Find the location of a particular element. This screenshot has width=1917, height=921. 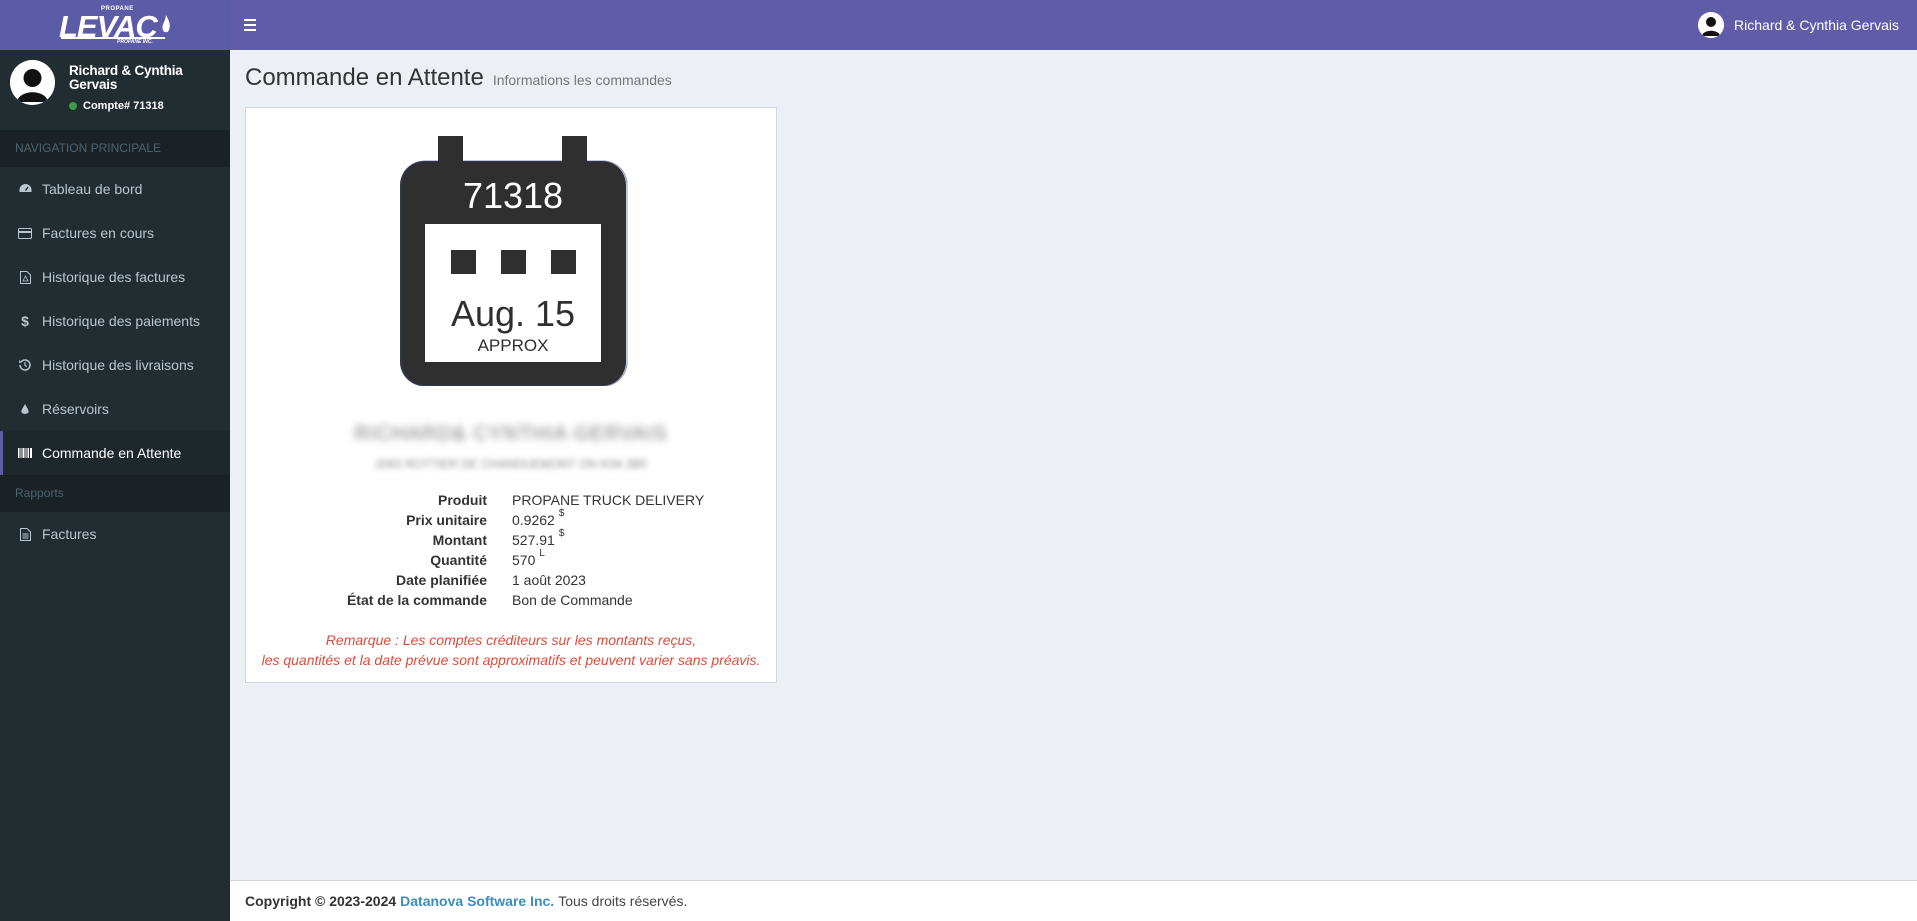

page-title: Commande en Attente is located at coordinates (364, 77).